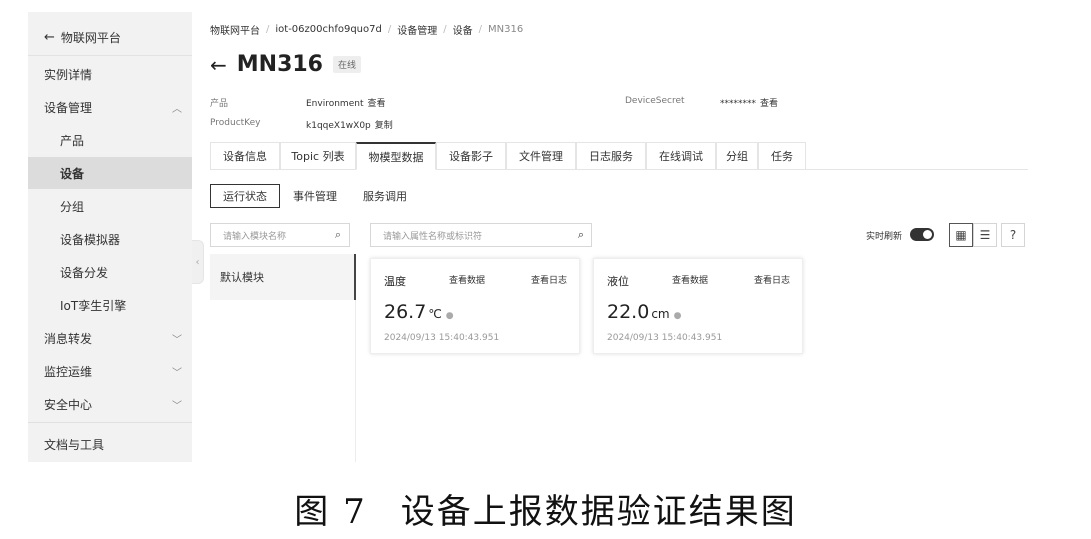 The image size is (1091, 539). What do you see at coordinates (110, 338) in the screenshot?
I see `sidebar-item-message-forwarding: 消息转发 ﹀` at bounding box center [110, 338].